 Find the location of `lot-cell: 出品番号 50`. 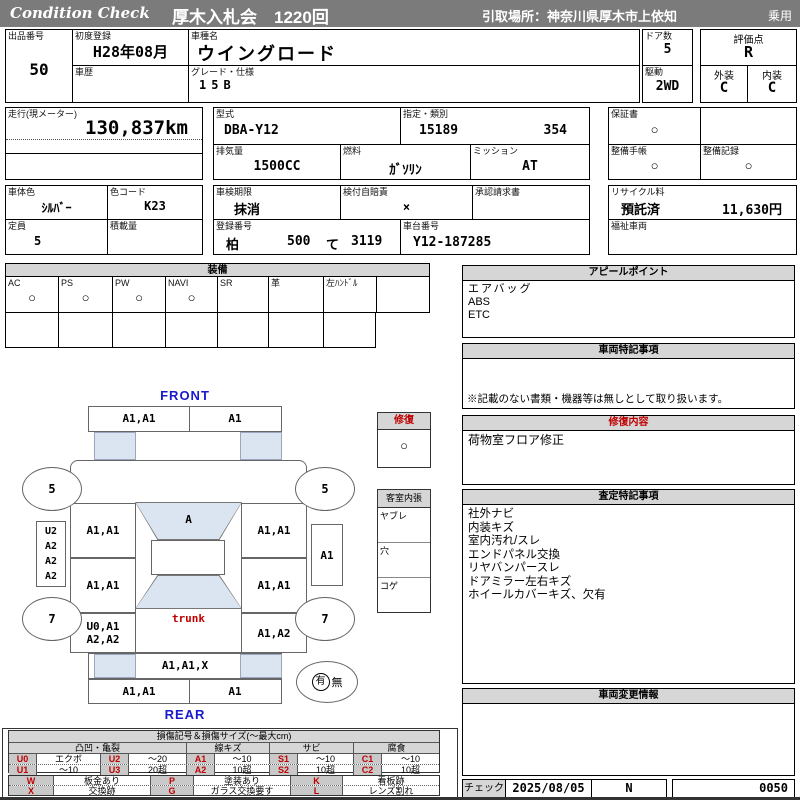

lot-cell: 出品番号 50 is located at coordinates (39, 66).